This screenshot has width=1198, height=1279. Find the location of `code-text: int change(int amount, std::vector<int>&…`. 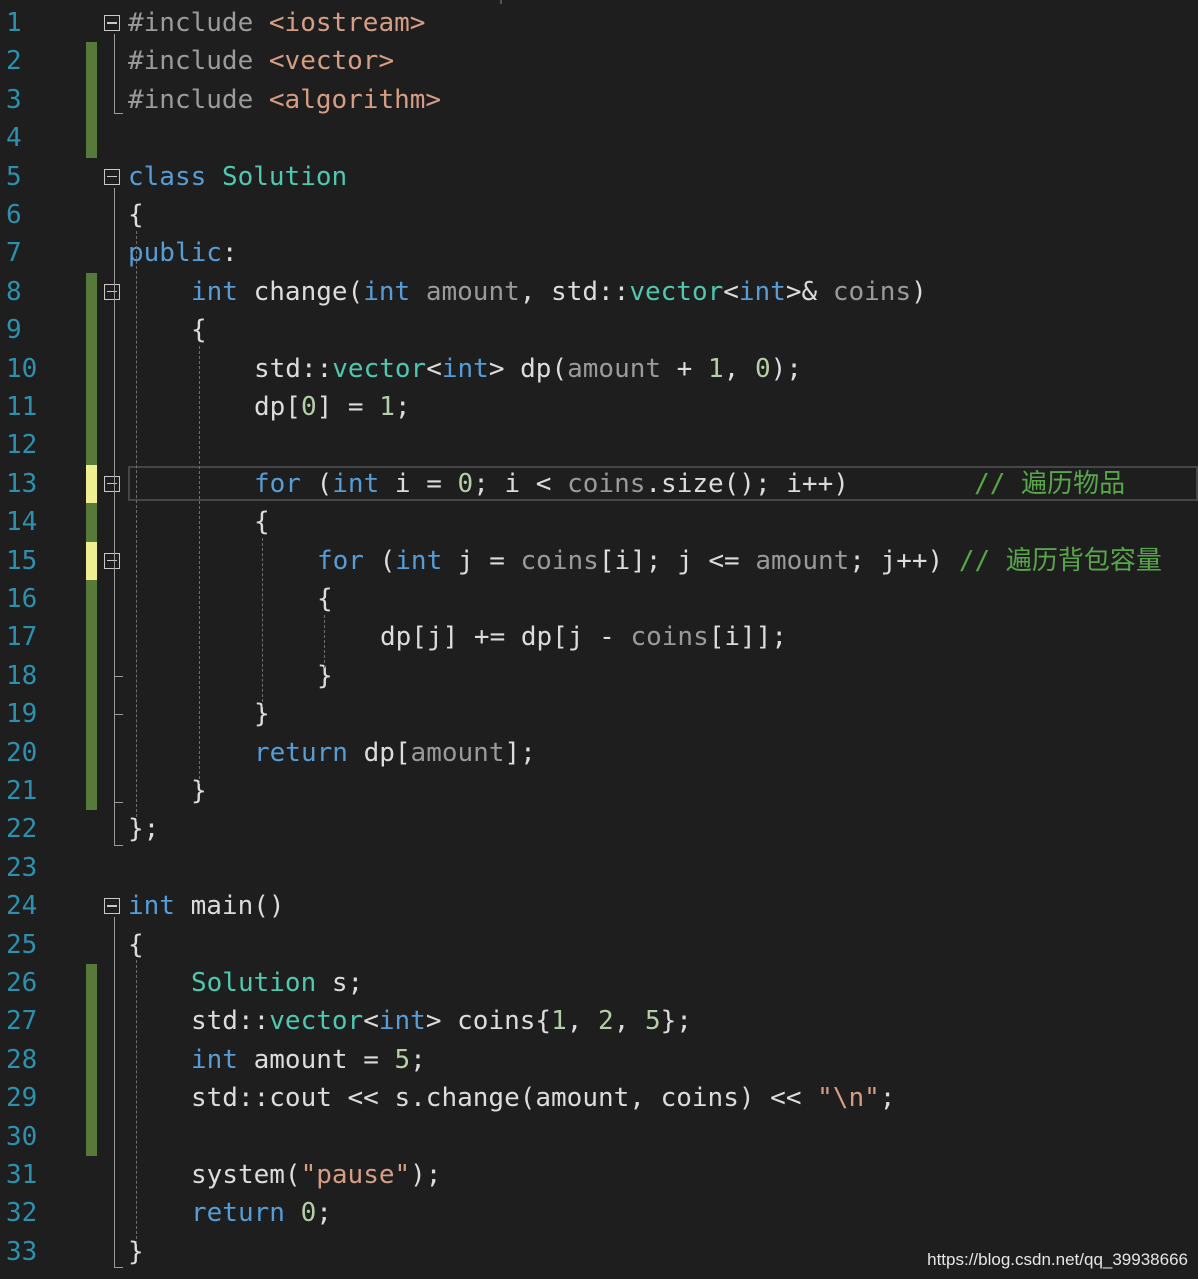

code-text: int change(int amount, std::vector<int>&… is located at coordinates (559, 292).